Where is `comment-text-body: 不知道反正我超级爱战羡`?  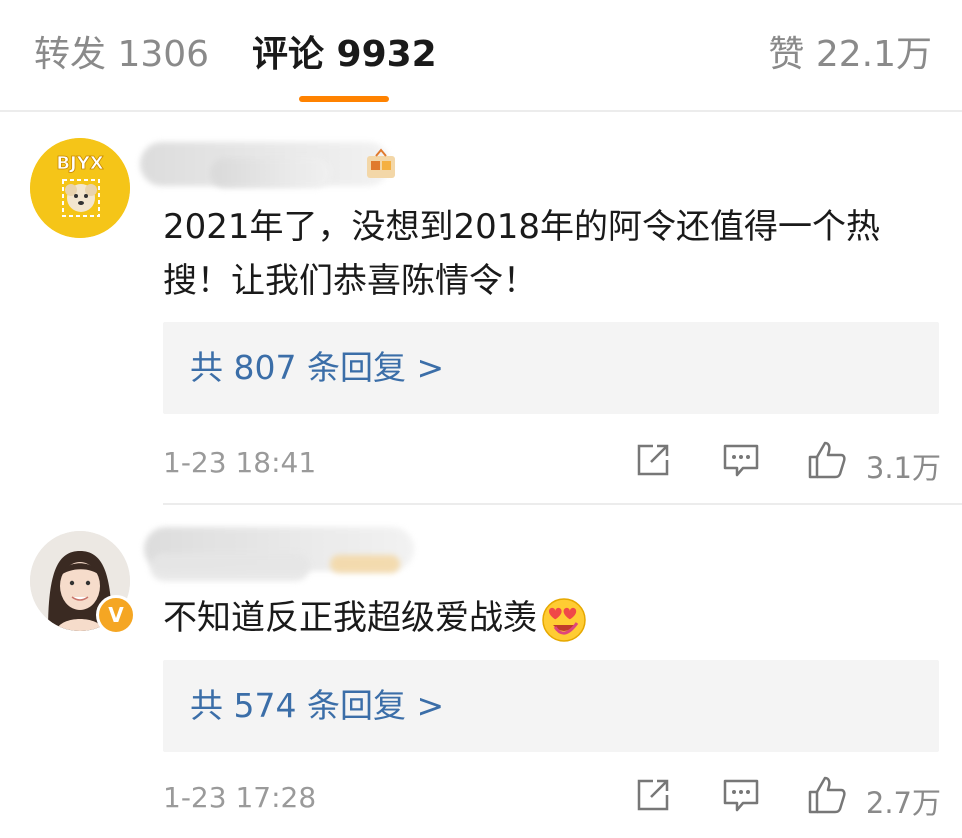 comment-text-body: 不知道反正我超级爱战羡 is located at coordinates (350, 618).